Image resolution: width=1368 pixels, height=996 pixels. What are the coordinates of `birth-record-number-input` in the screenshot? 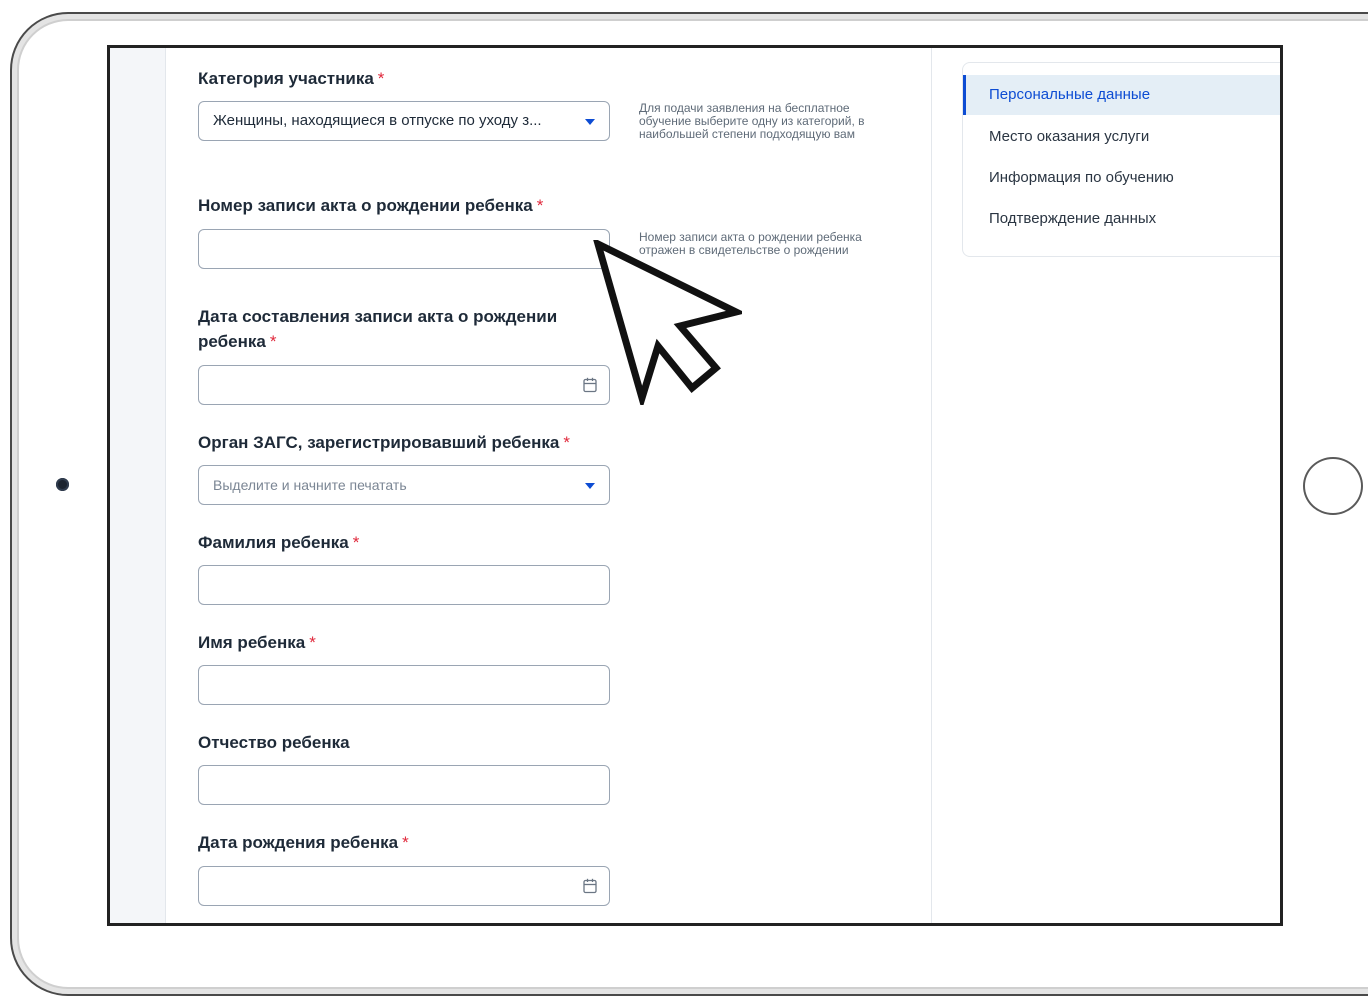 It's located at (404, 249).